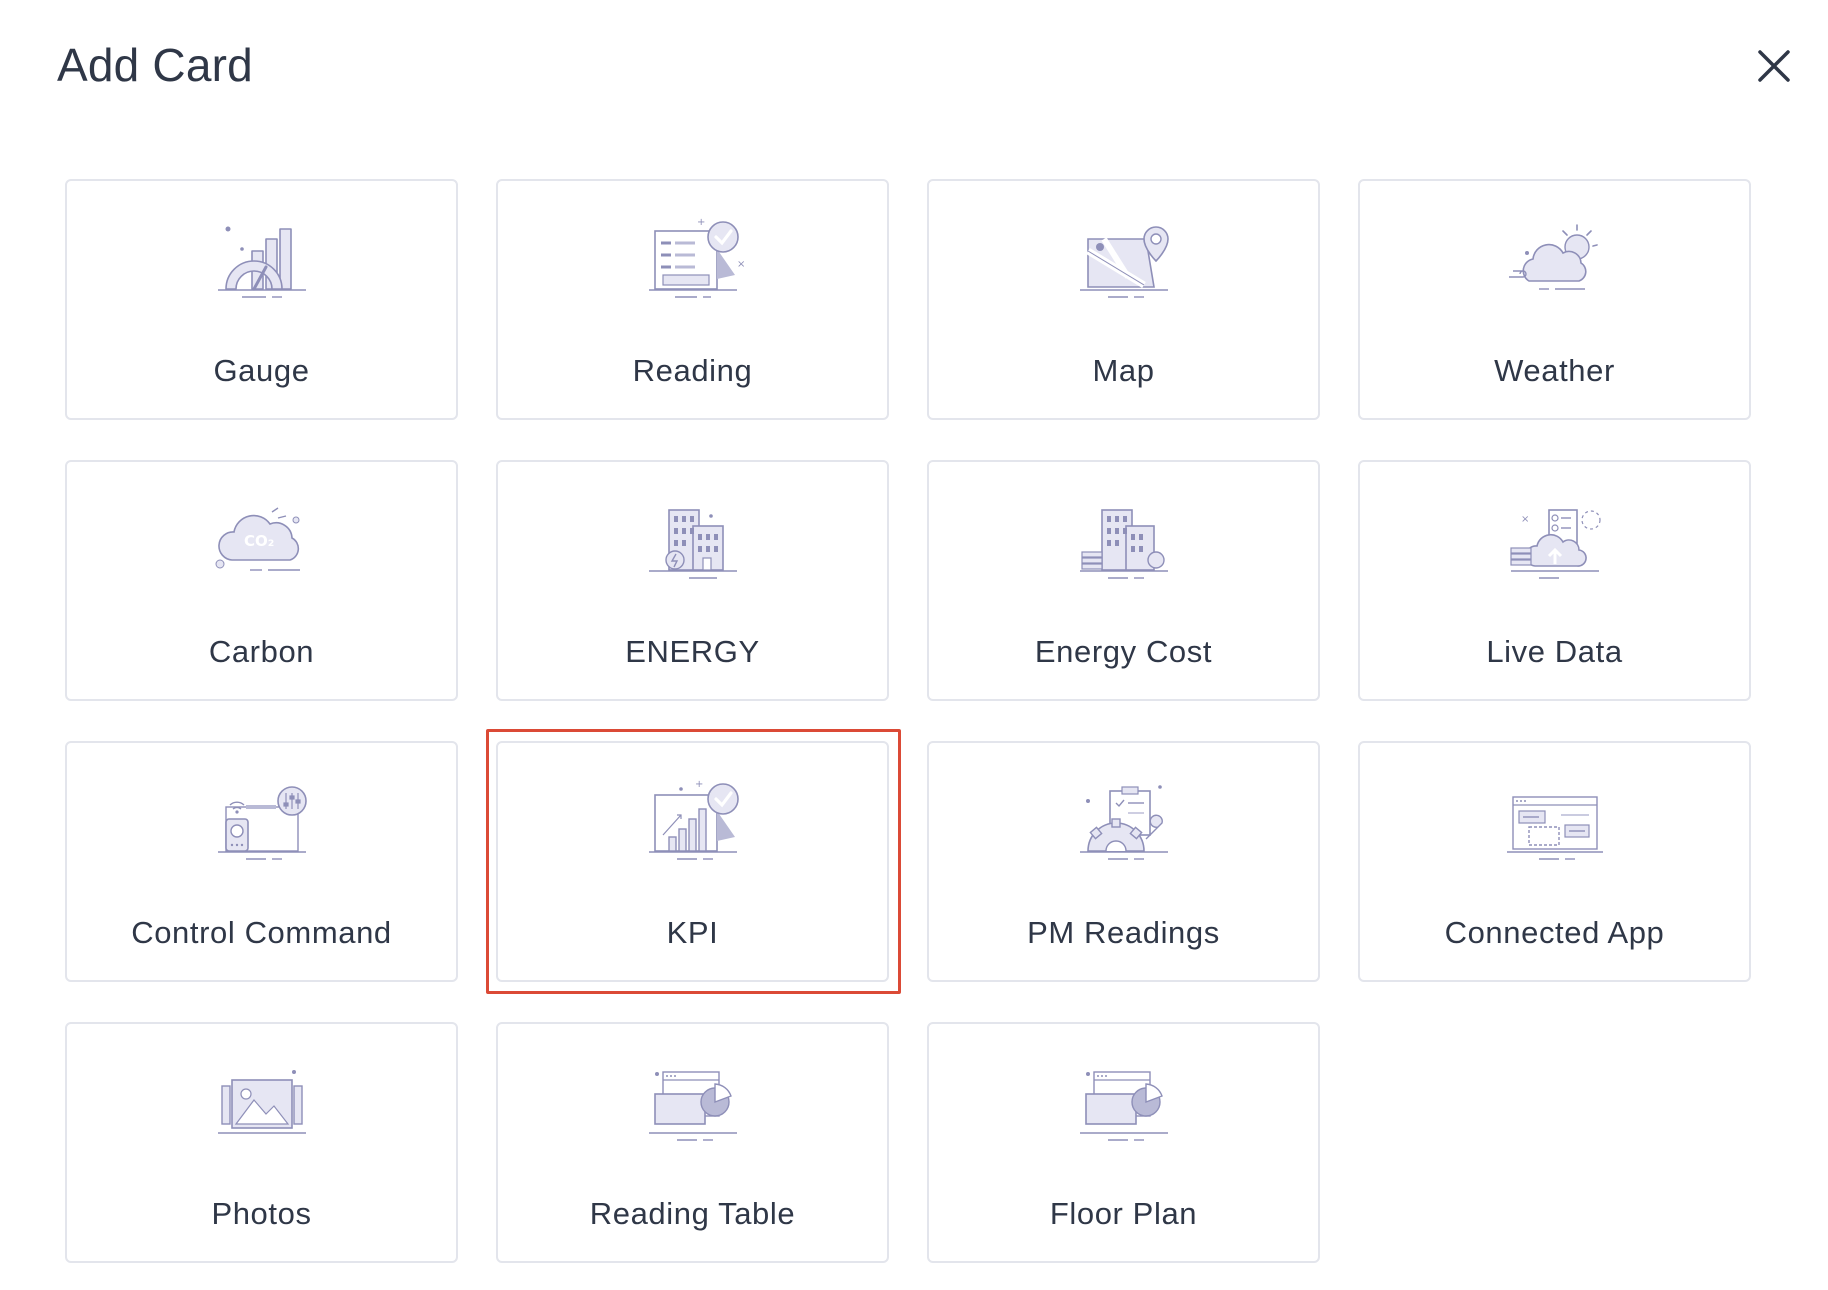  Describe the element at coordinates (692, 370) in the screenshot. I see `card-label: Reading` at that location.